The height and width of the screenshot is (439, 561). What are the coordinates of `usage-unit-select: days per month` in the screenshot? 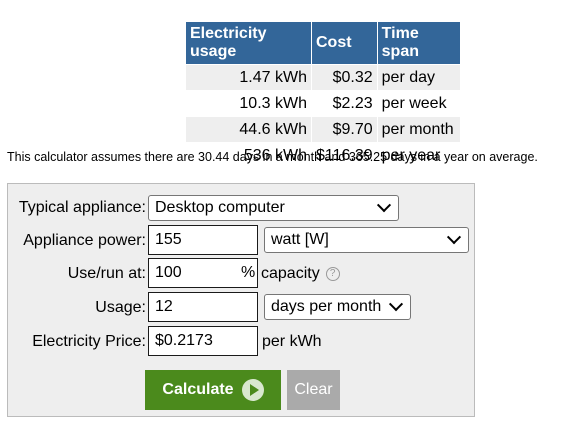 It's located at (337, 307).